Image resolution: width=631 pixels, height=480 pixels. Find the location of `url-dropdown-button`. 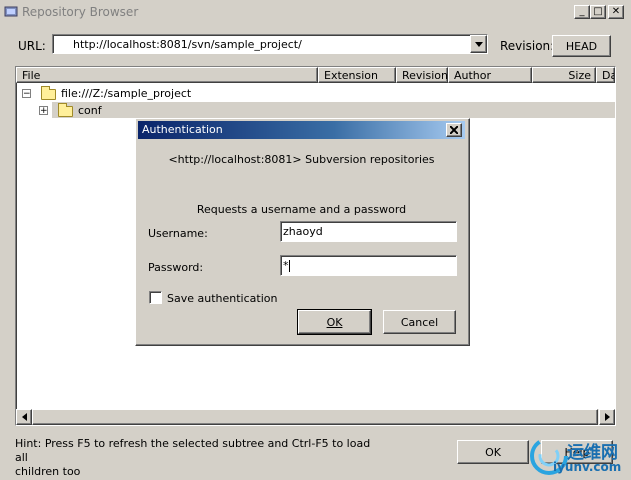

url-dropdown-button is located at coordinates (478, 44).